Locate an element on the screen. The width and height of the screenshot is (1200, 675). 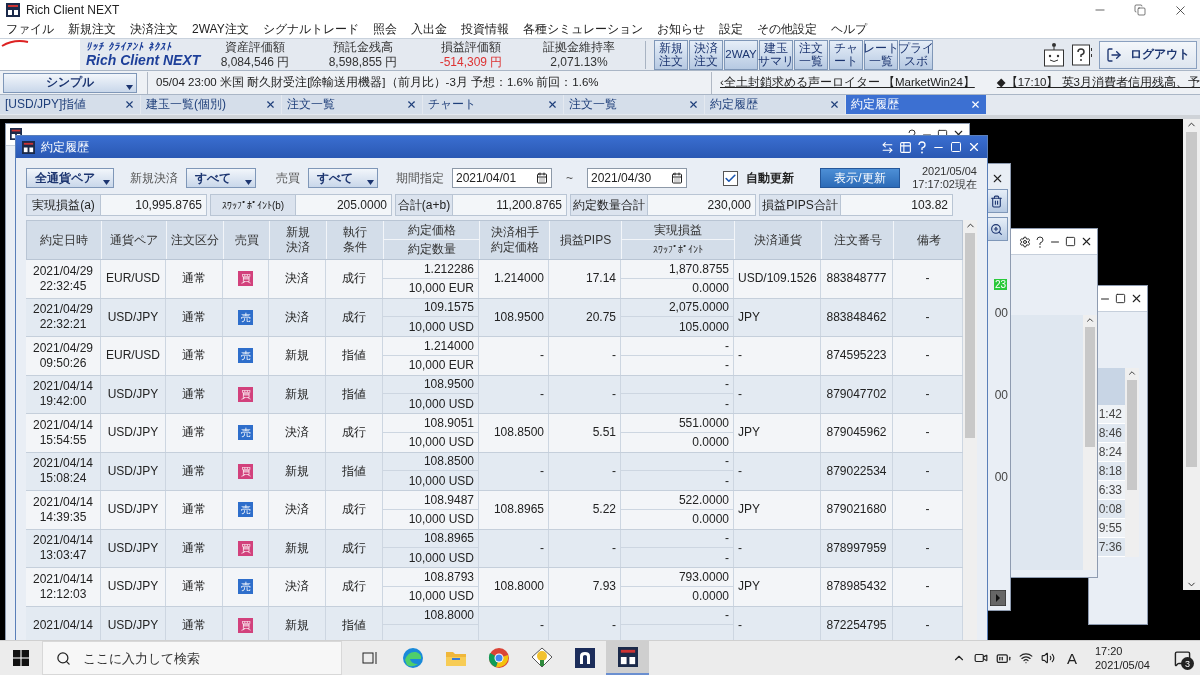
menu-item: 決済注文 is located at coordinates (154, 29).